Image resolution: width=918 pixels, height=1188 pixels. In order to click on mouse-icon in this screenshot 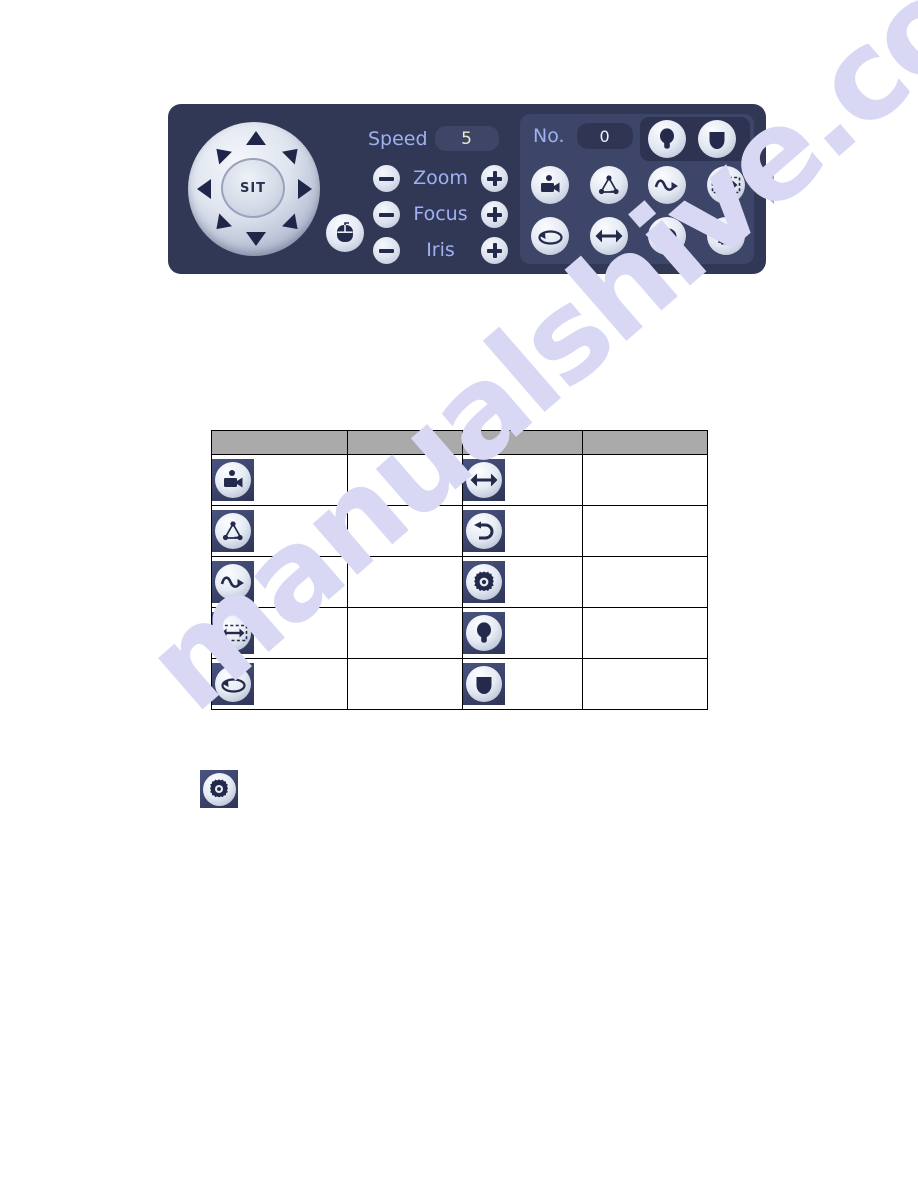, I will do `click(345, 233)`.